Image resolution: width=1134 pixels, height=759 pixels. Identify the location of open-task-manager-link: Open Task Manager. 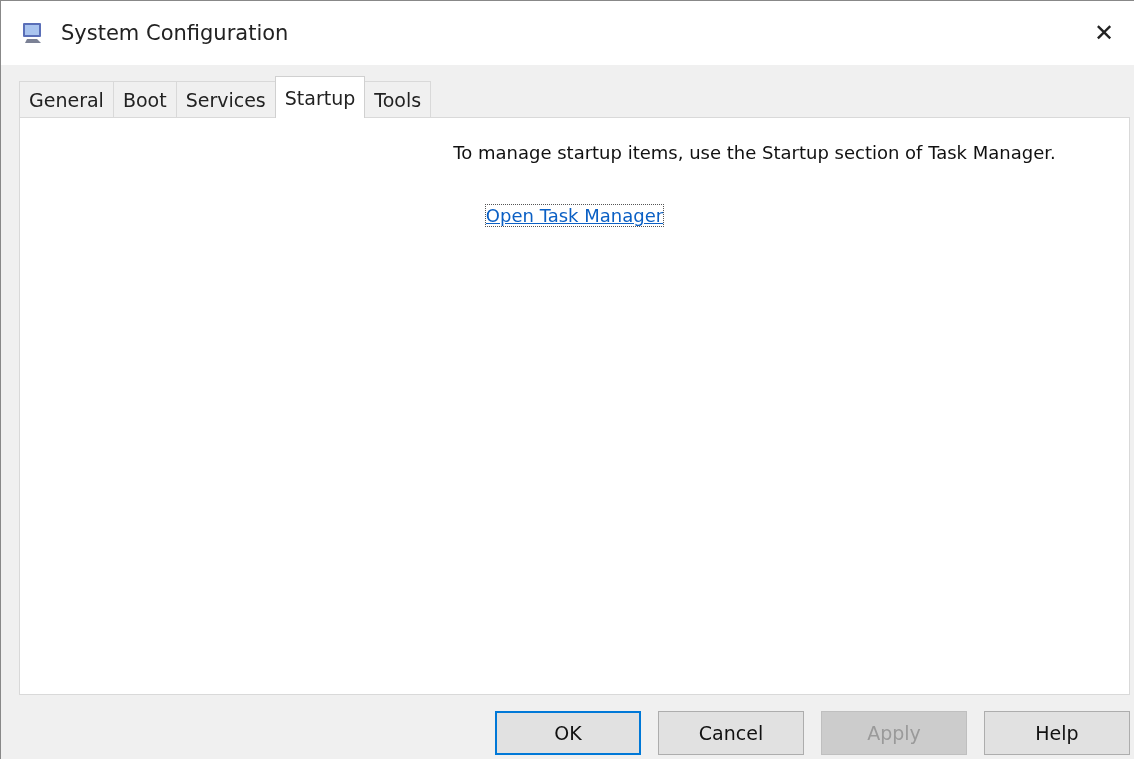
(574, 215).